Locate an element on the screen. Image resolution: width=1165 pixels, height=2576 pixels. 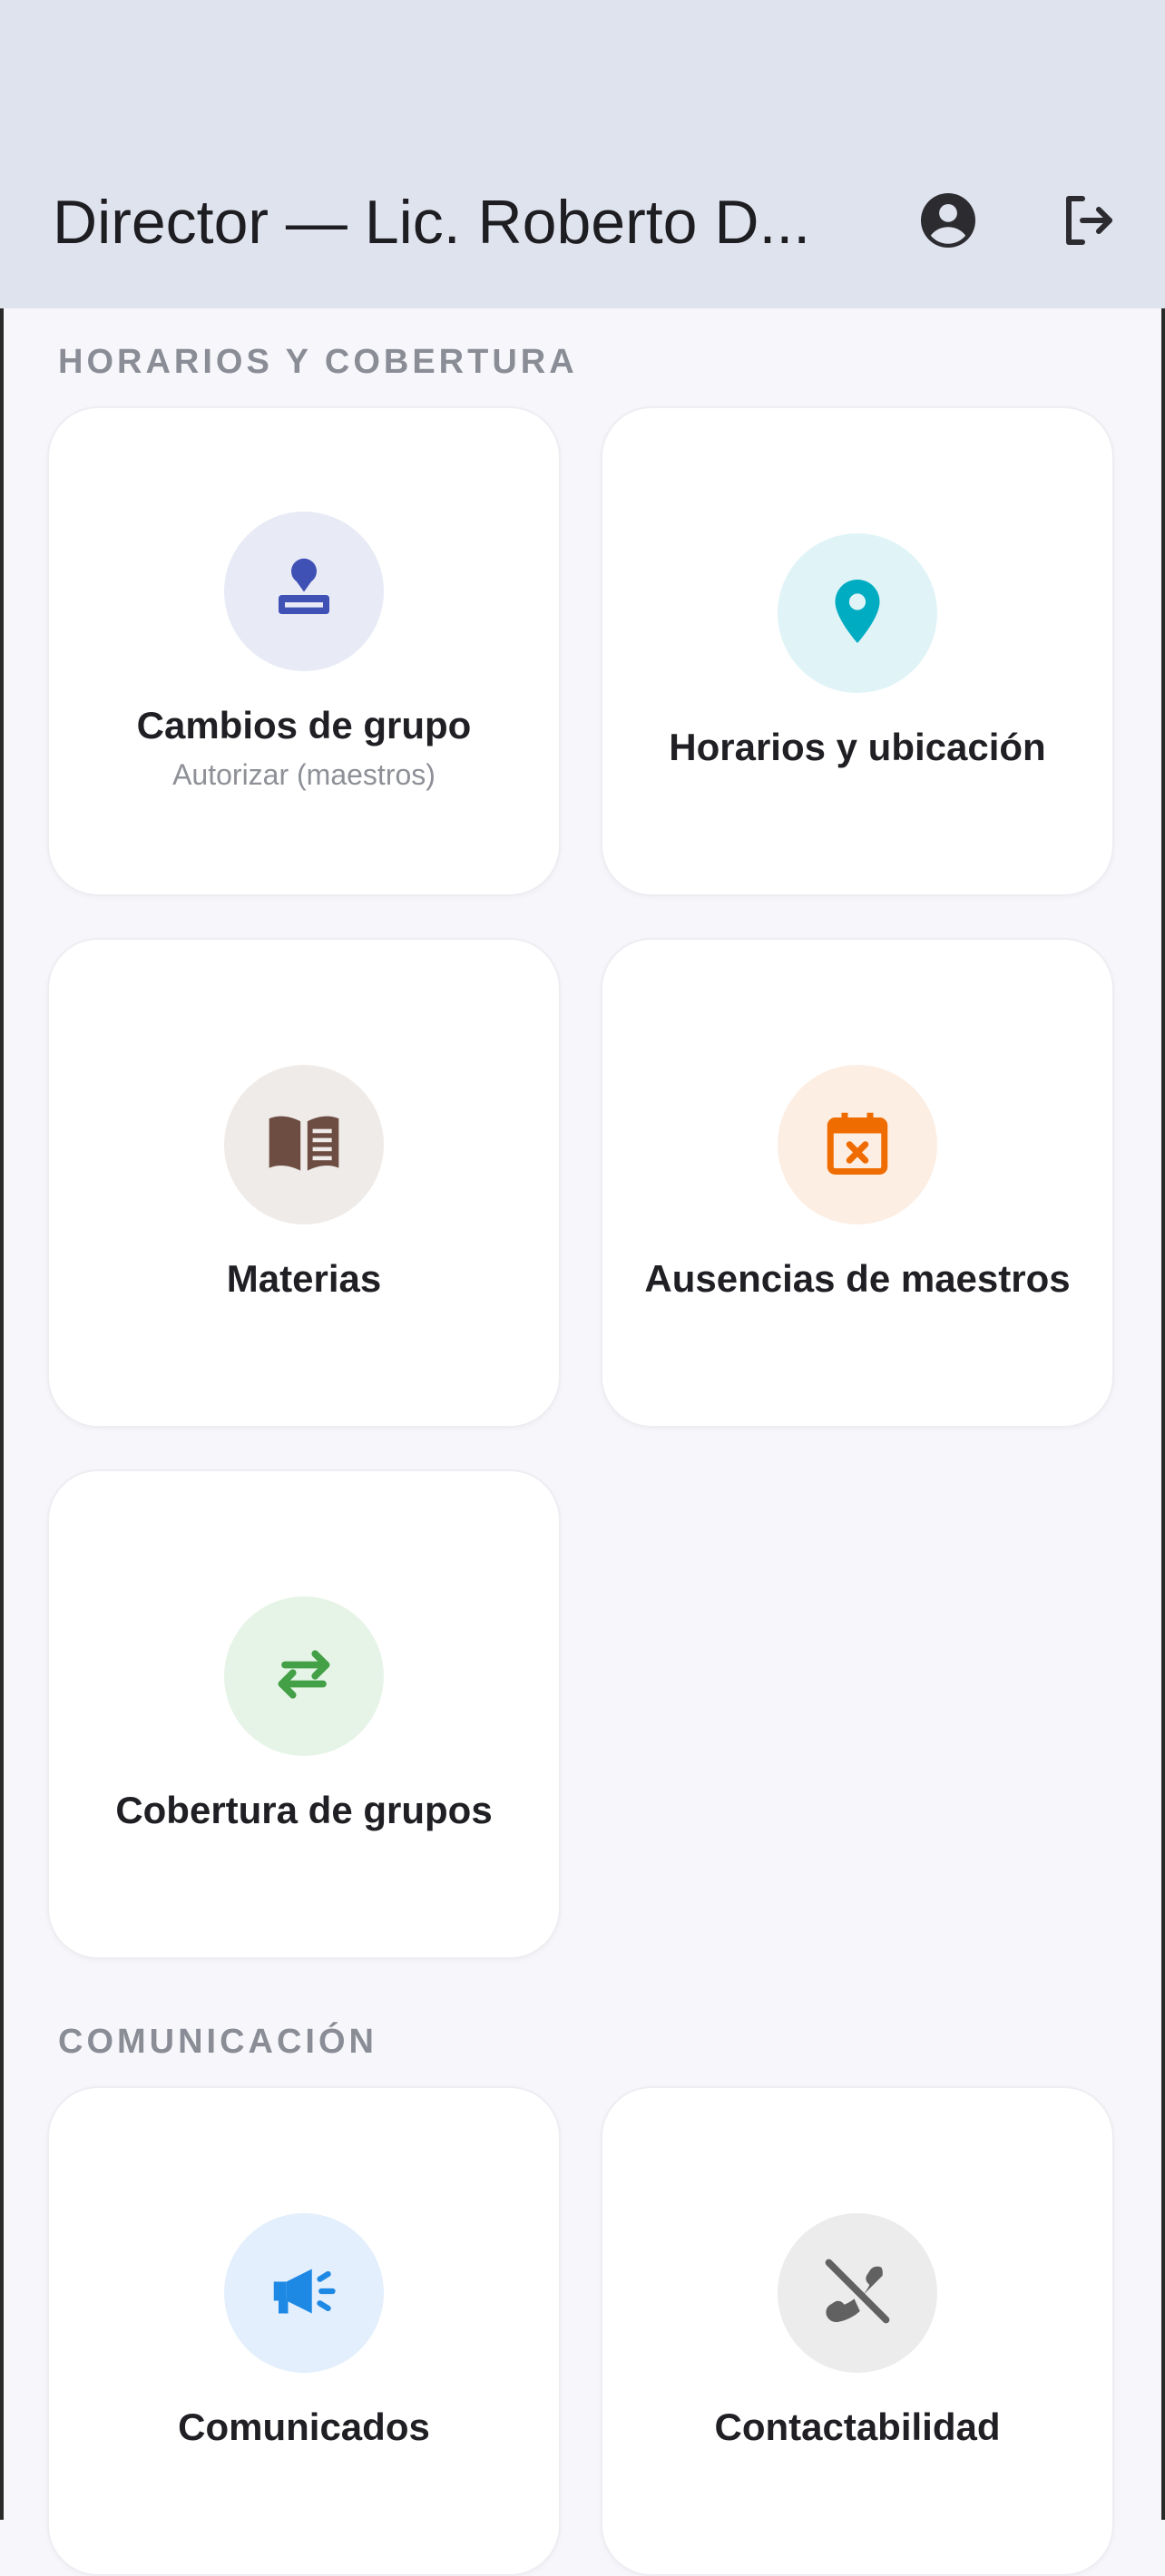
card-title: Ausencias de maestros is located at coordinates (857, 1278).